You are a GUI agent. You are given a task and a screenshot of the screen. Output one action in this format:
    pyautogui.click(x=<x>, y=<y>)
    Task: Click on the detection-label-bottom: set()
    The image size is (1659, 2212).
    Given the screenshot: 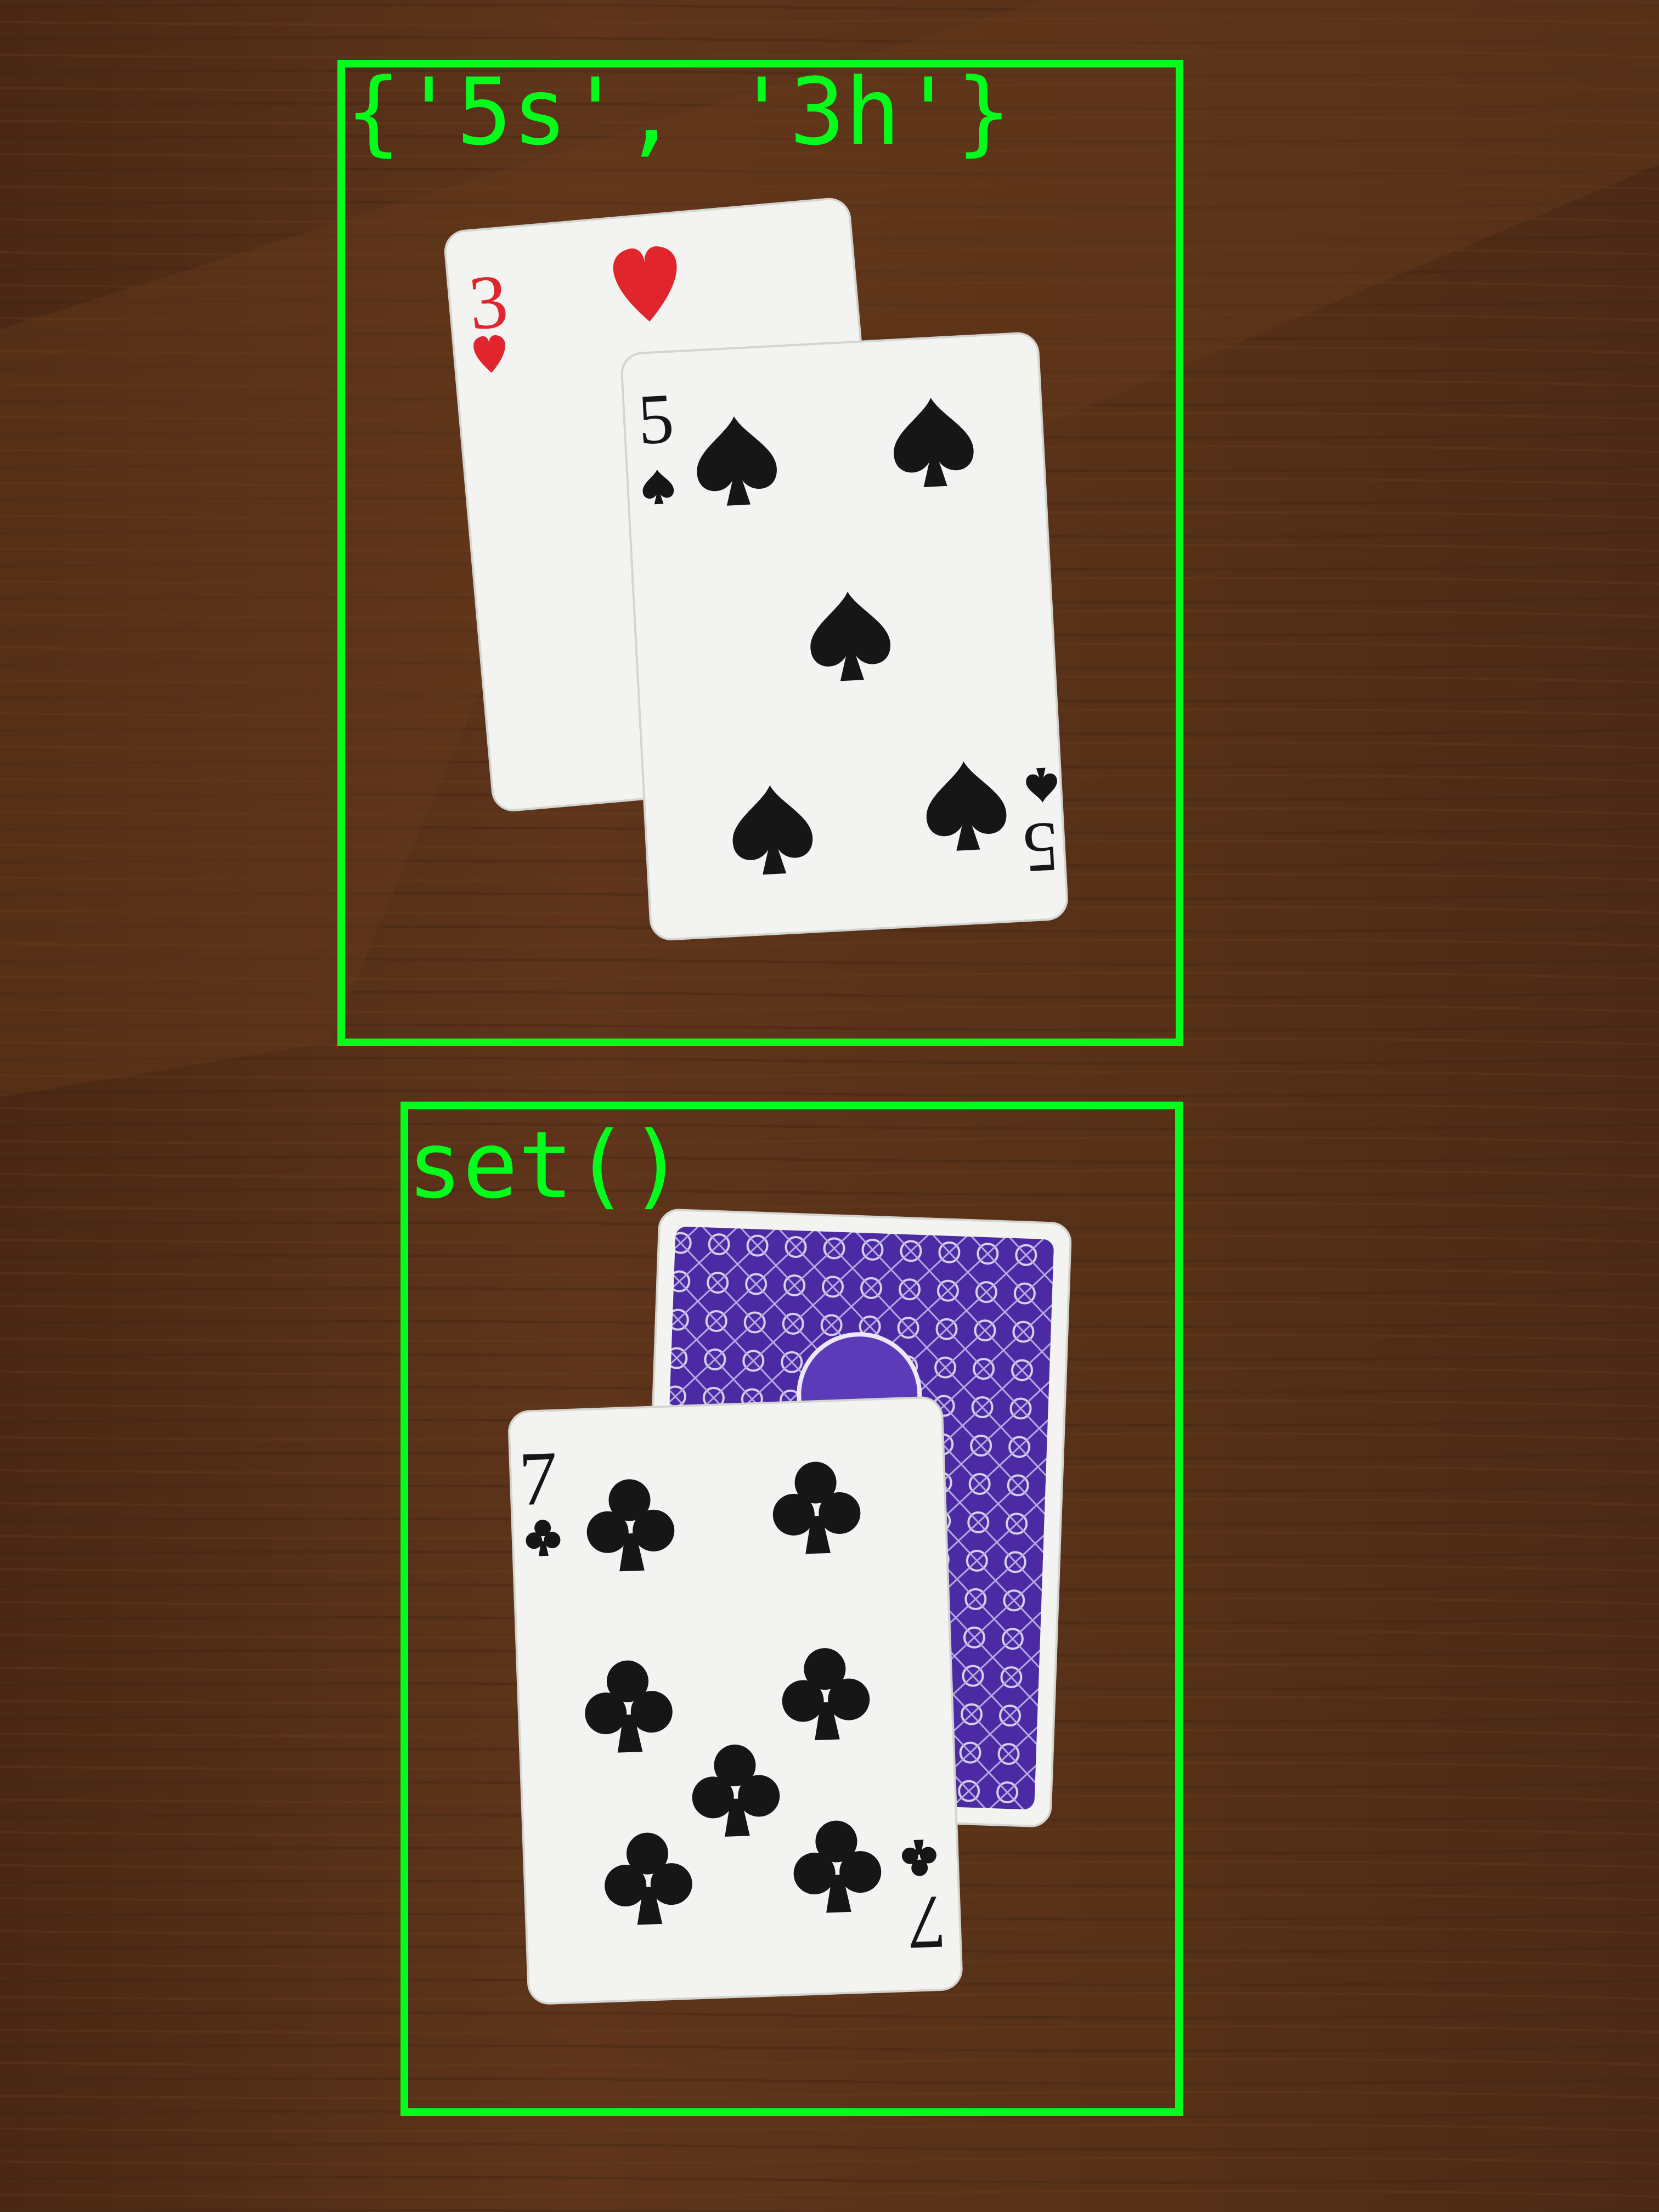 What is the action you would take?
    pyautogui.click(x=546, y=1165)
    